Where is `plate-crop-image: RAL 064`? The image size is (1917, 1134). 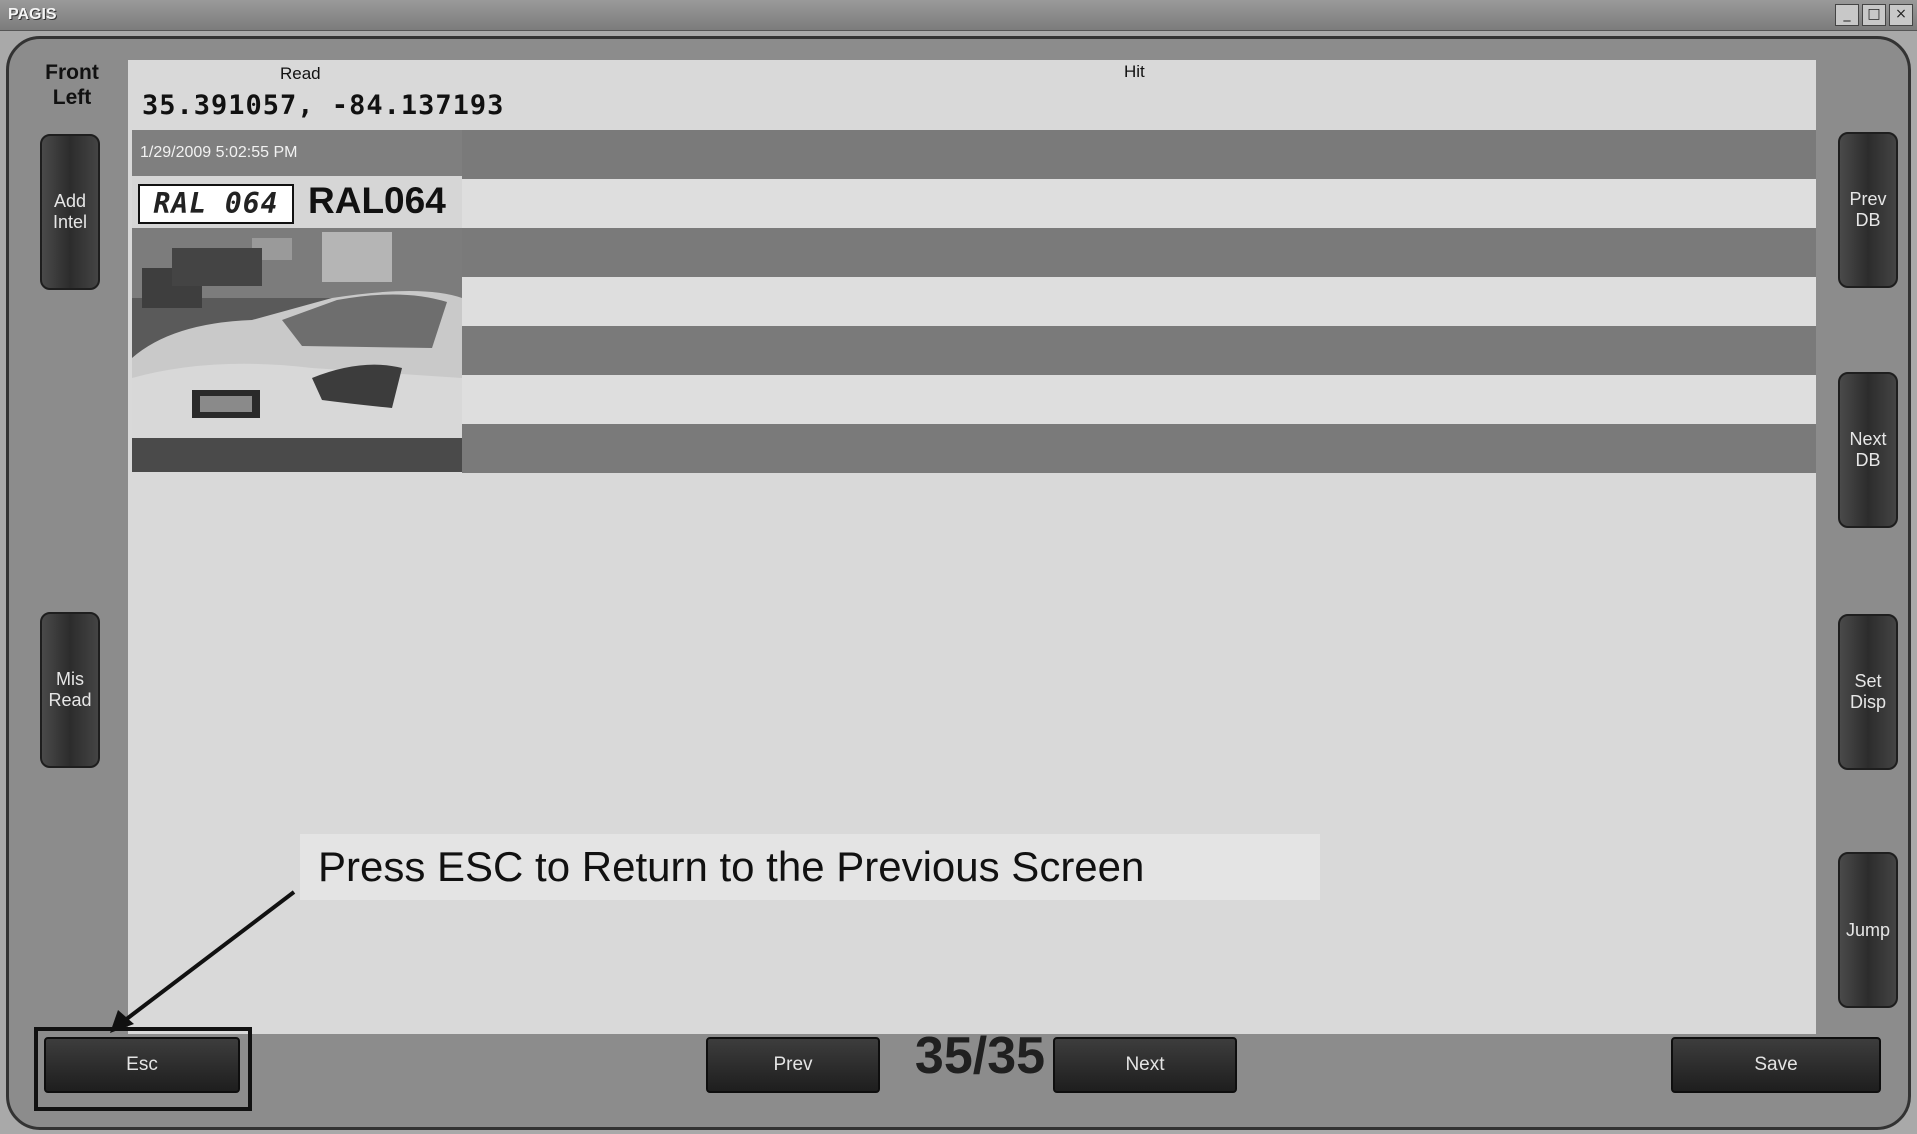 plate-crop-image: RAL 064 is located at coordinates (216, 204).